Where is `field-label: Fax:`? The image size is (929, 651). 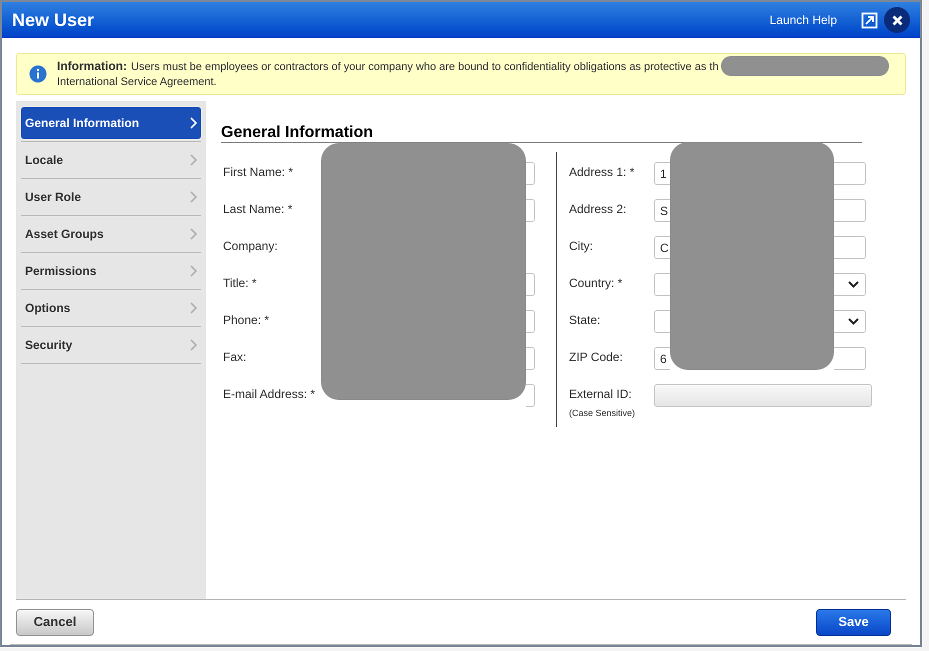
field-label: Fax: is located at coordinates (235, 357).